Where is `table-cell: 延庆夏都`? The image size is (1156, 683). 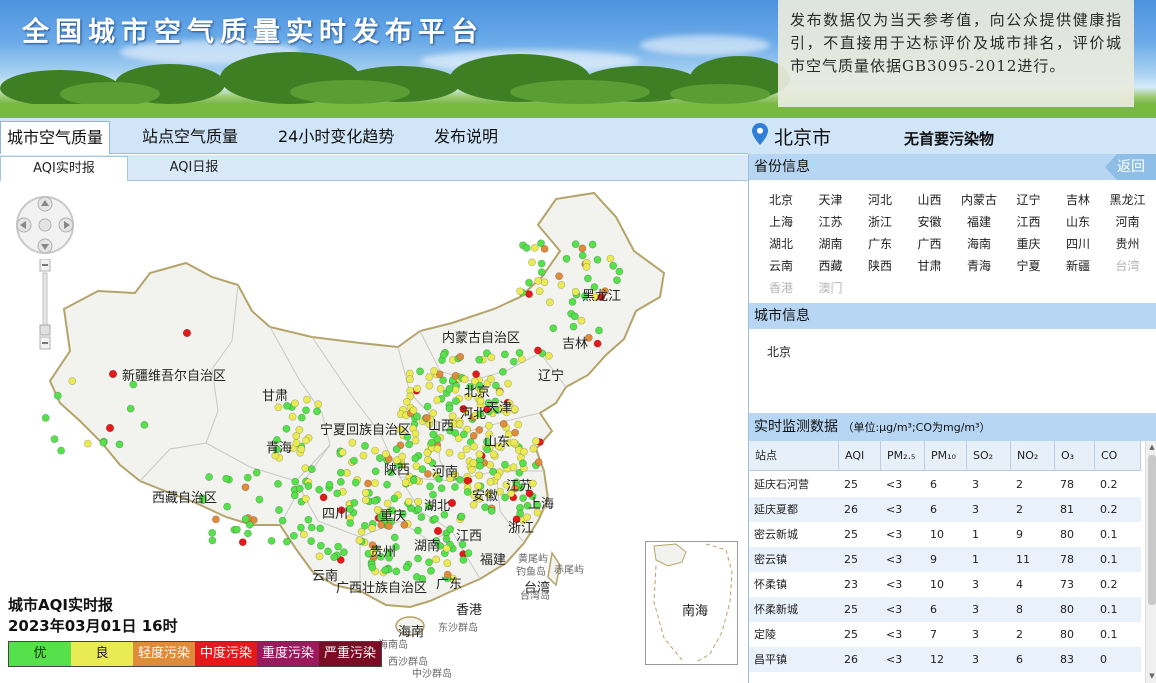 table-cell: 延庆夏都 is located at coordinates (776, 509).